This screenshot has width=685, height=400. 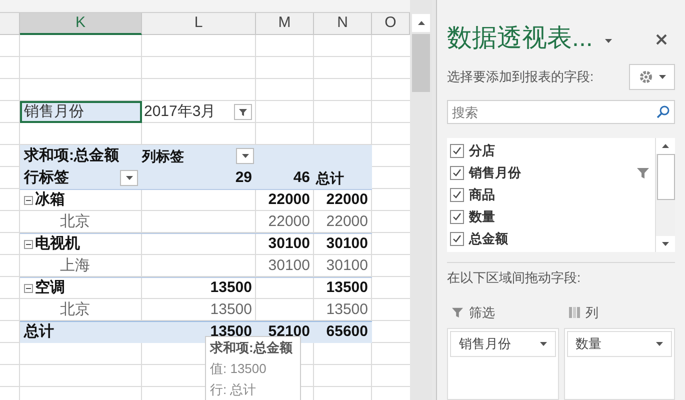 What do you see at coordinates (592, 313) in the screenshot?
I see `area-title: 列` at bounding box center [592, 313].